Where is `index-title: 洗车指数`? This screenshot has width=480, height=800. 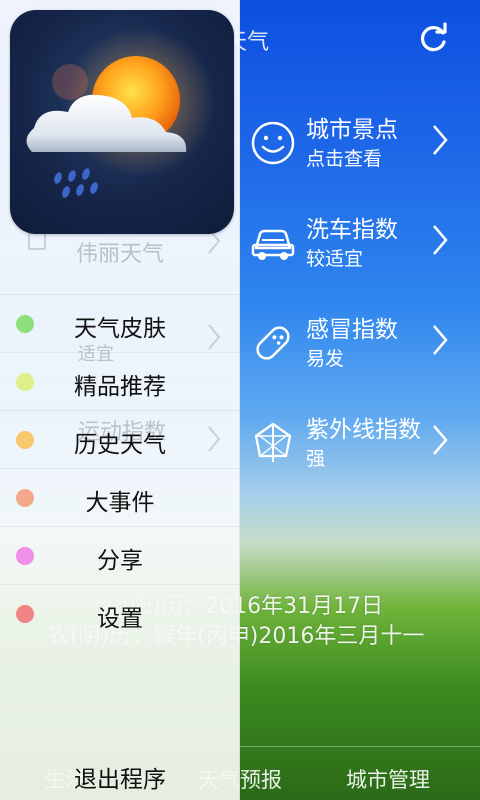 index-title: 洗车指数 is located at coordinates (352, 230).